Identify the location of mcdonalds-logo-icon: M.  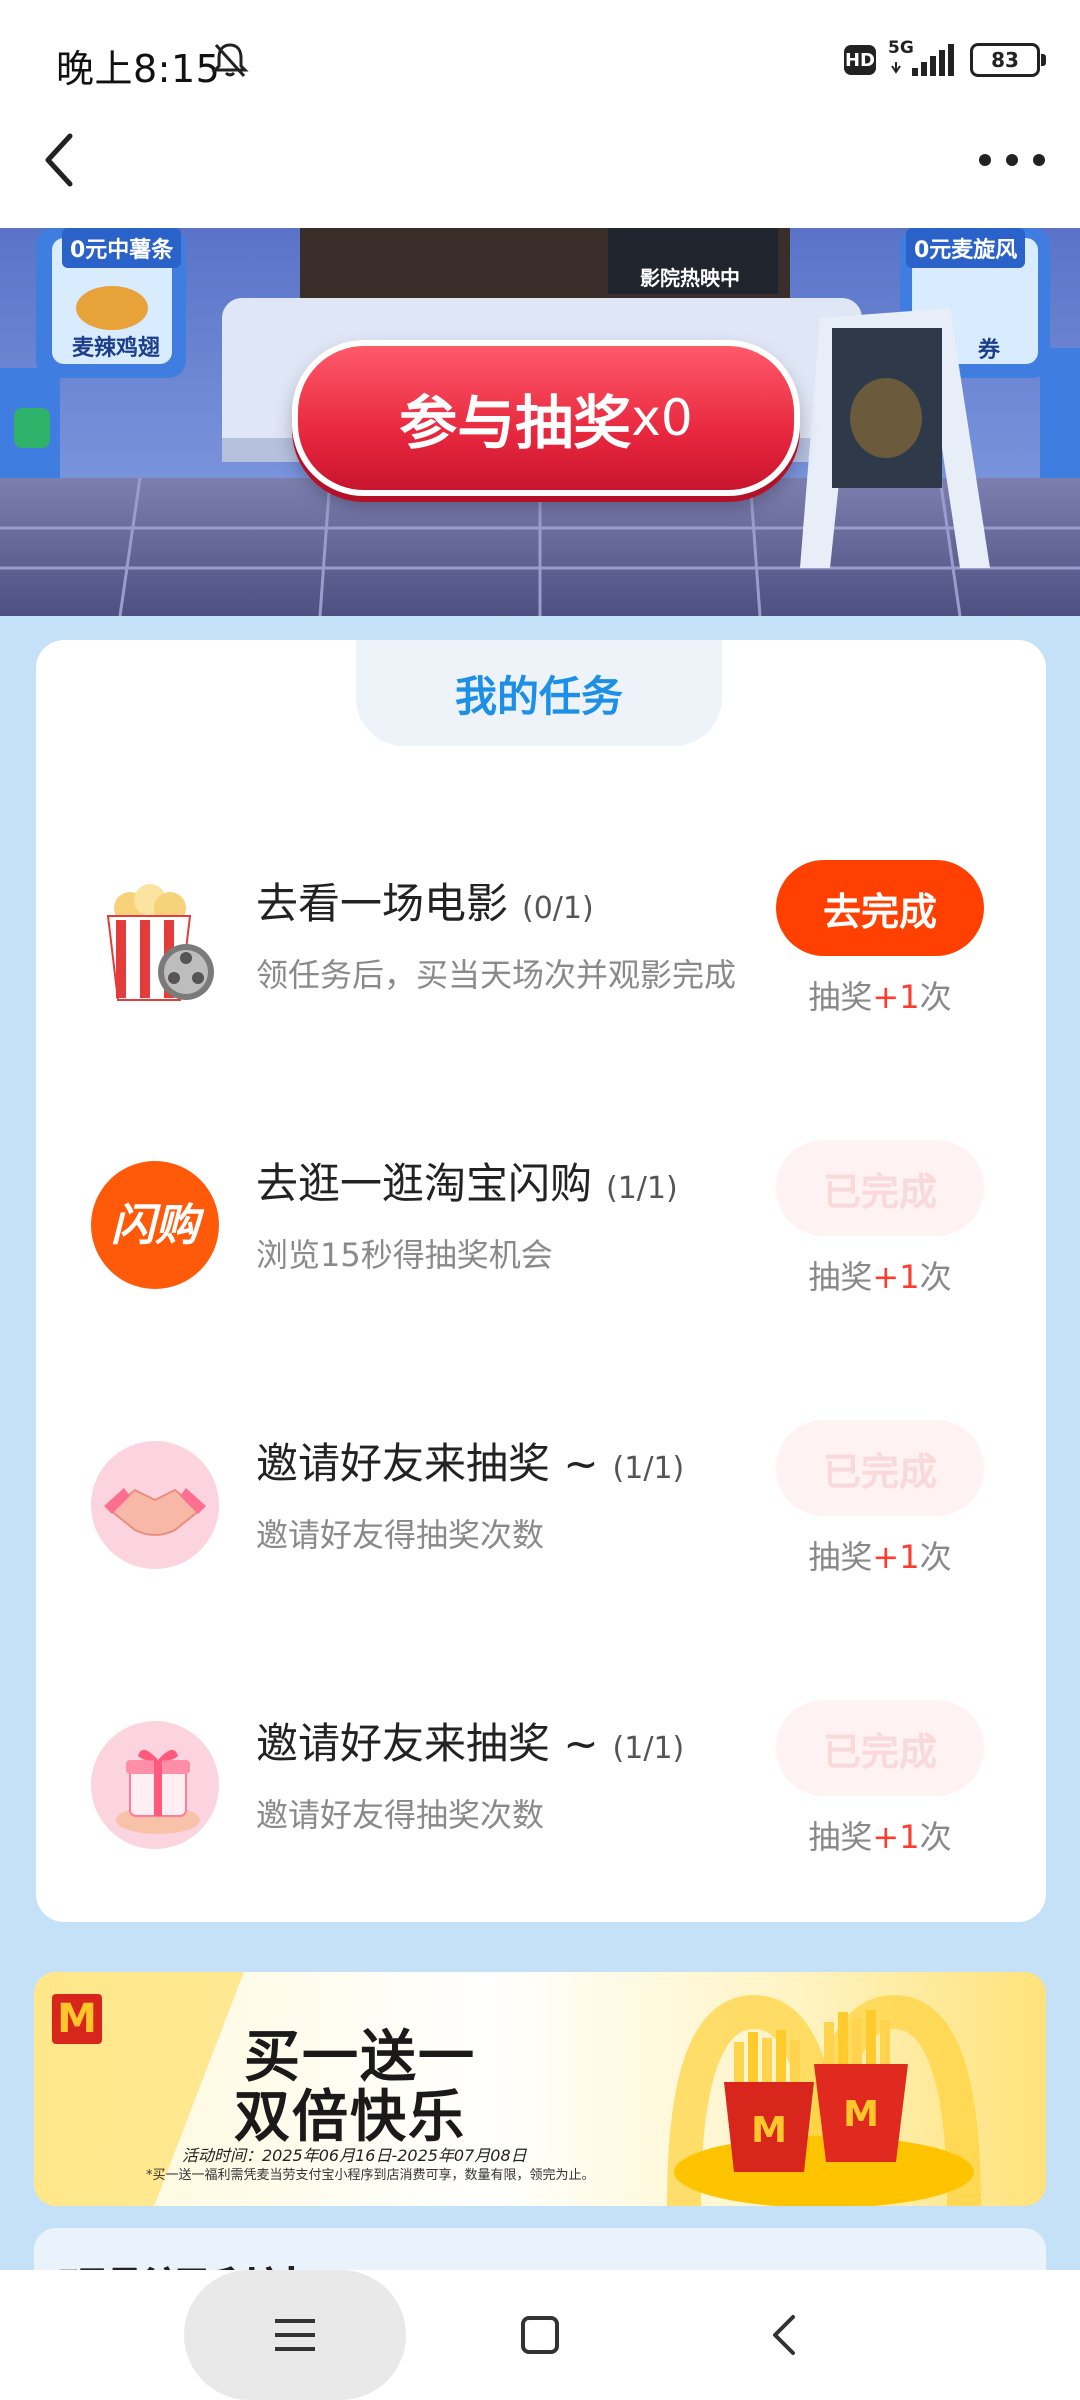
(77, 2019).